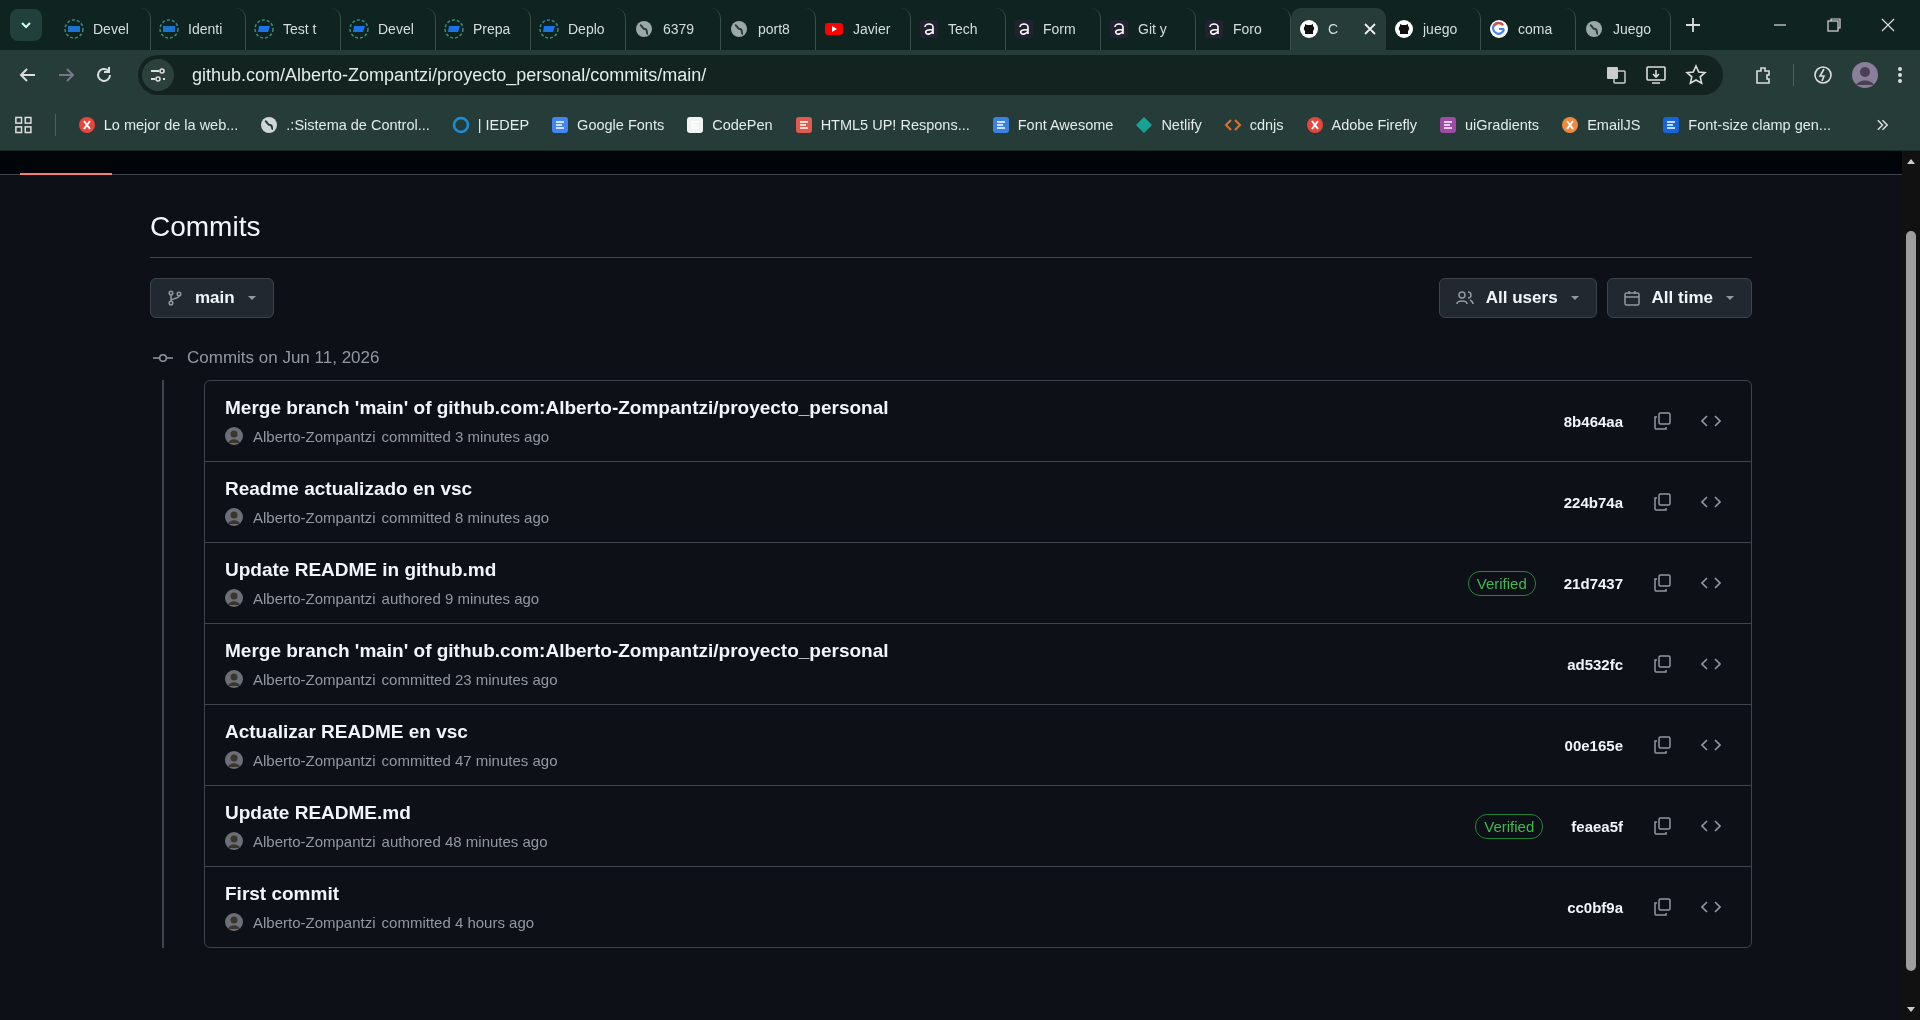  What do you see at coordinates (1834, 25) in the screenshot?
I see `restore-icon` at bounding box center [1834, 25].